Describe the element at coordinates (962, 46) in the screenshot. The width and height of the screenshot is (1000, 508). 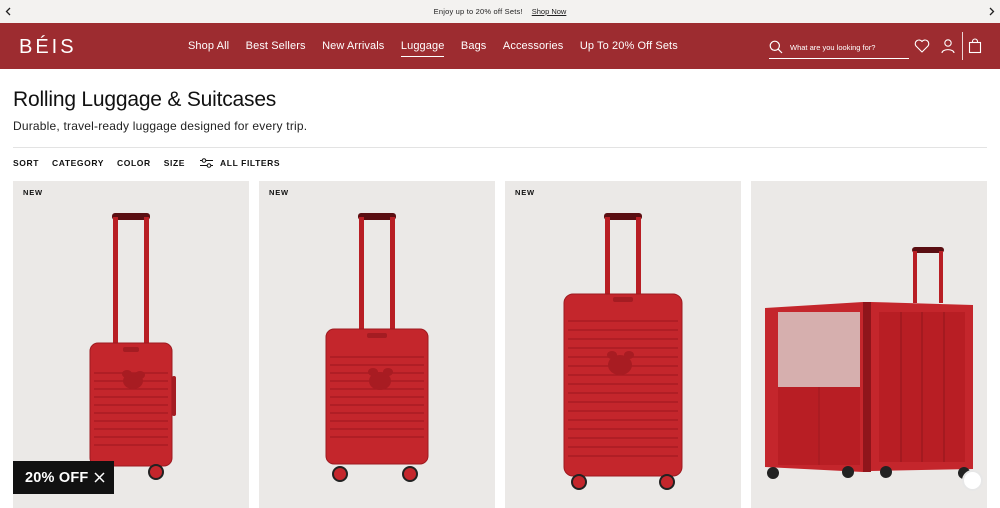
I see `header-divider` at that location.